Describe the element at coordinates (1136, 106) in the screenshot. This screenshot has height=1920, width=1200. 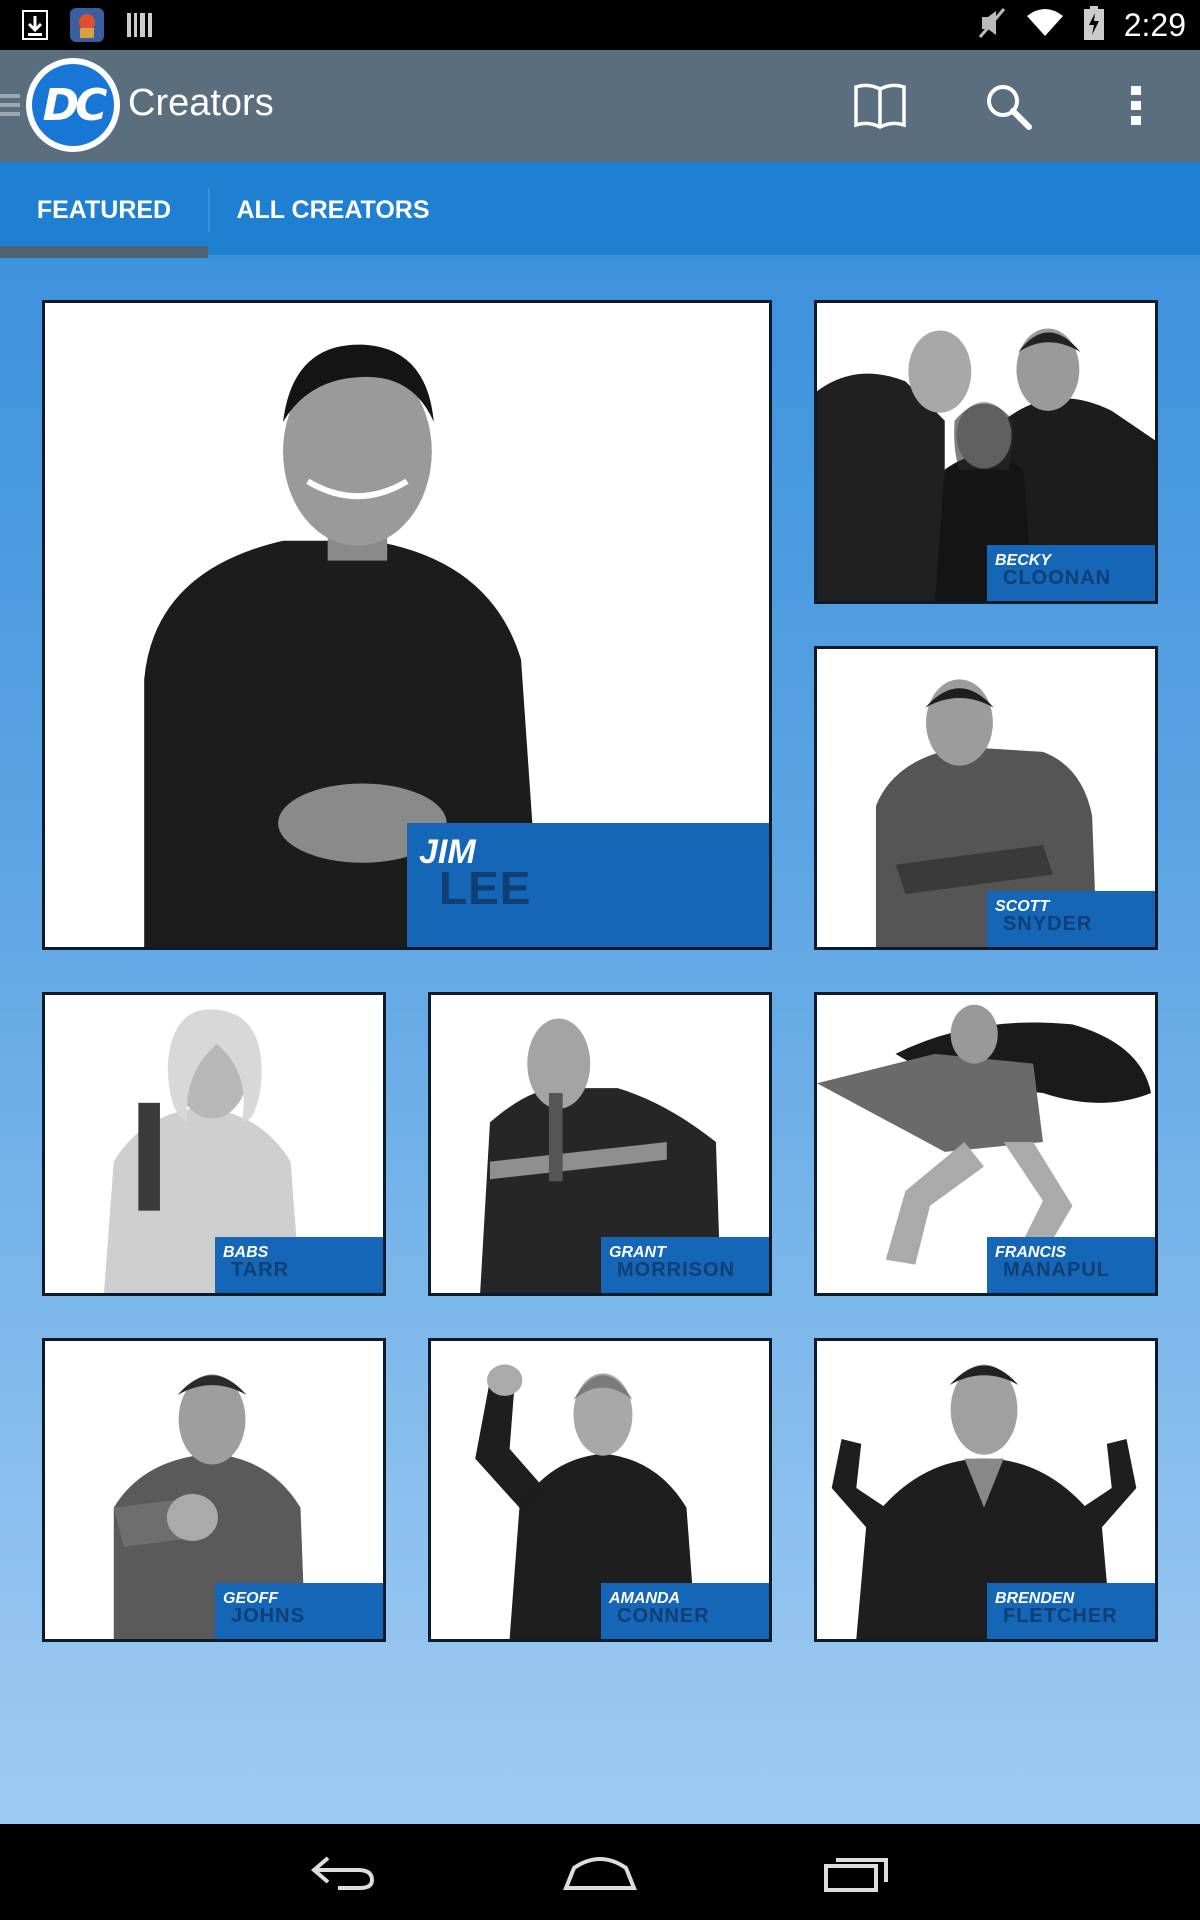
I see `overflow-menu-icon` at that location.